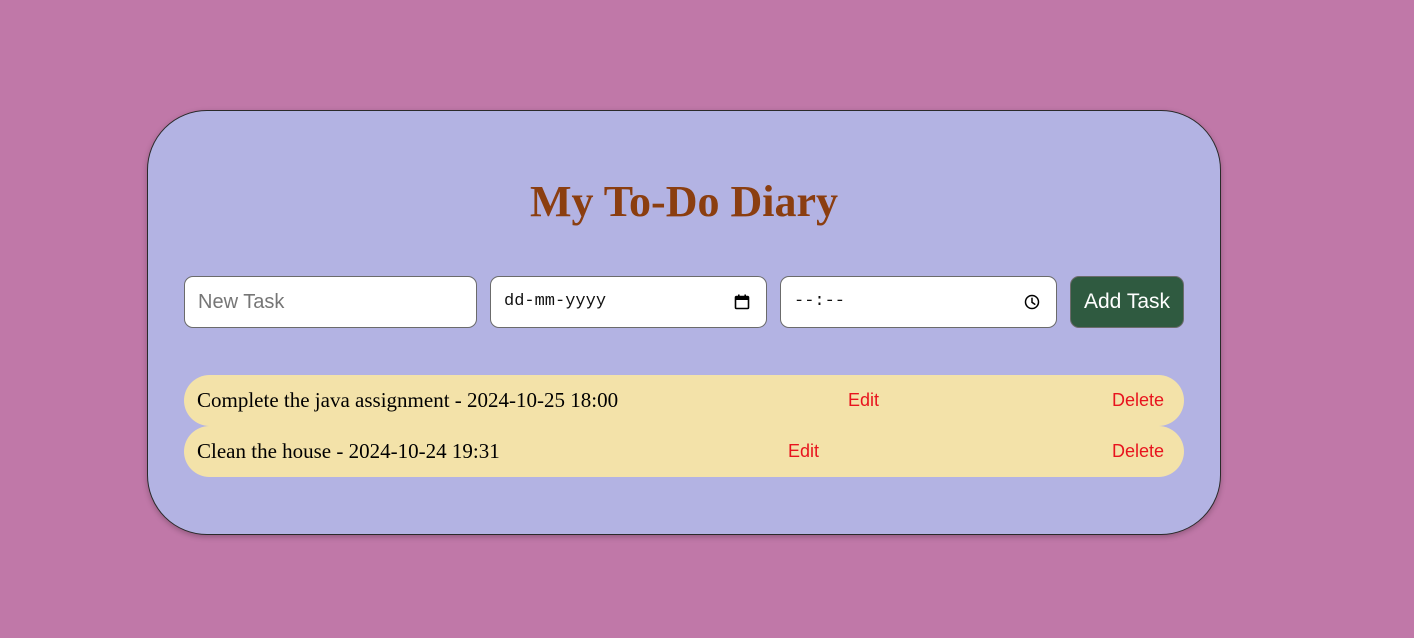  I want to click on date-value: dd-mm-yyyy, so click(555, 301).